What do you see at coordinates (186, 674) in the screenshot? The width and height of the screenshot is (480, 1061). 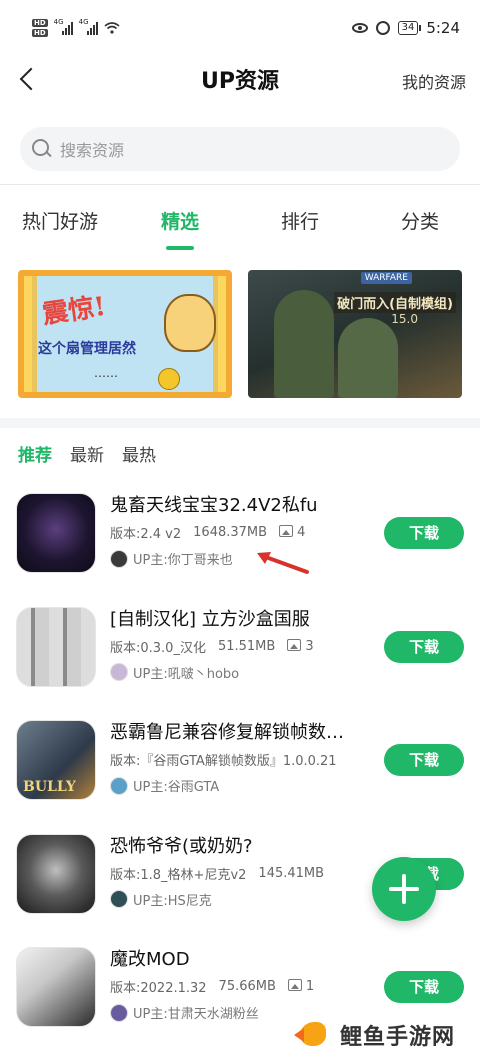 I see `uploader-name: UP主:吼啵丶hobo` at bounding box center [186, 674].